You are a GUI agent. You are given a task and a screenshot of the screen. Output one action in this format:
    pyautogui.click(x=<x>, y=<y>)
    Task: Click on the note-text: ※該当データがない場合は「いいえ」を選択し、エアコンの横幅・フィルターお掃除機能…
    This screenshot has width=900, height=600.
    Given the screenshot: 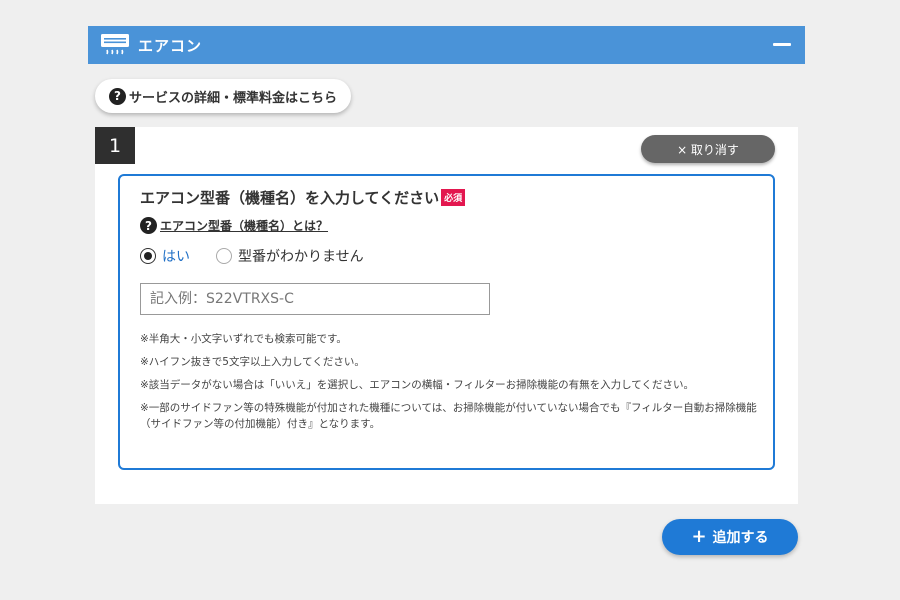 What is the action you would take?
    pyautogui.click(x=417, y=385)
    